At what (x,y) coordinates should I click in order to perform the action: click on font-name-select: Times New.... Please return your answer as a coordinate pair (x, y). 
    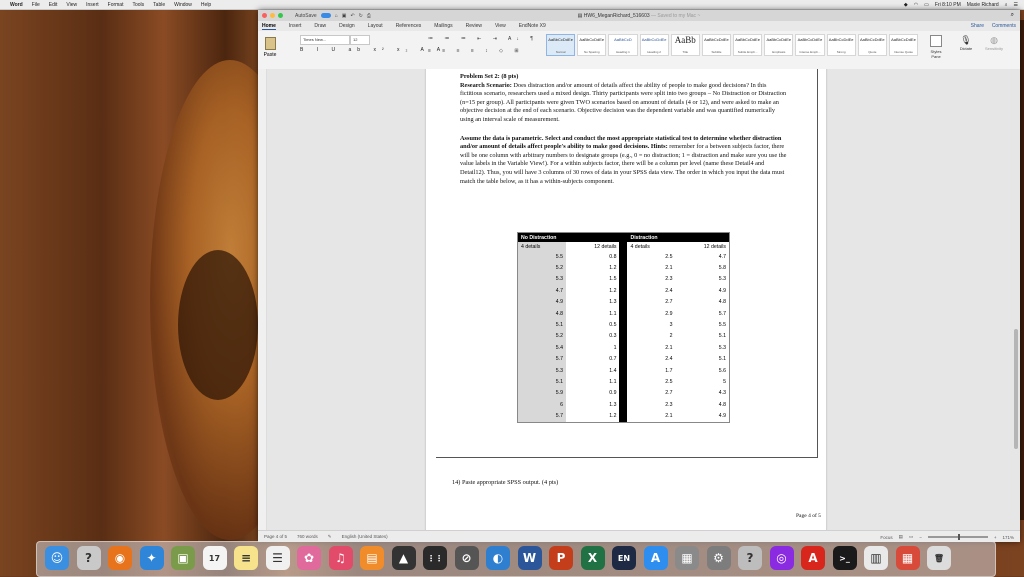
    Looking at the image, I should click on (325, 40).